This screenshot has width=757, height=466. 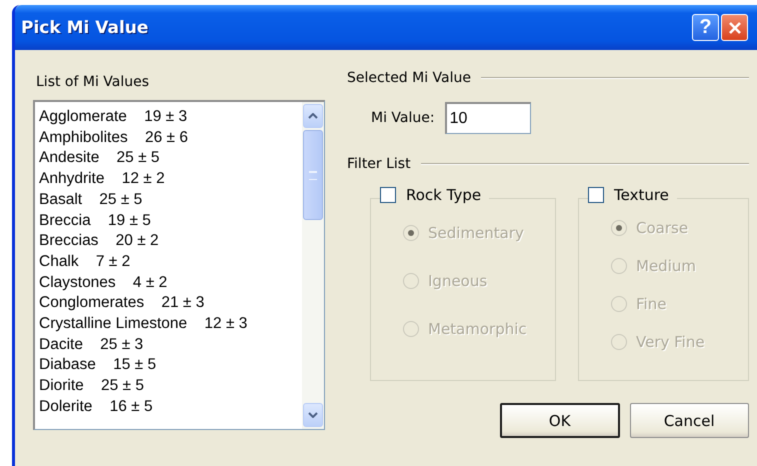 I want to click on list-item: Conglomerates 21 ± 3, so click(x=170, y=303).